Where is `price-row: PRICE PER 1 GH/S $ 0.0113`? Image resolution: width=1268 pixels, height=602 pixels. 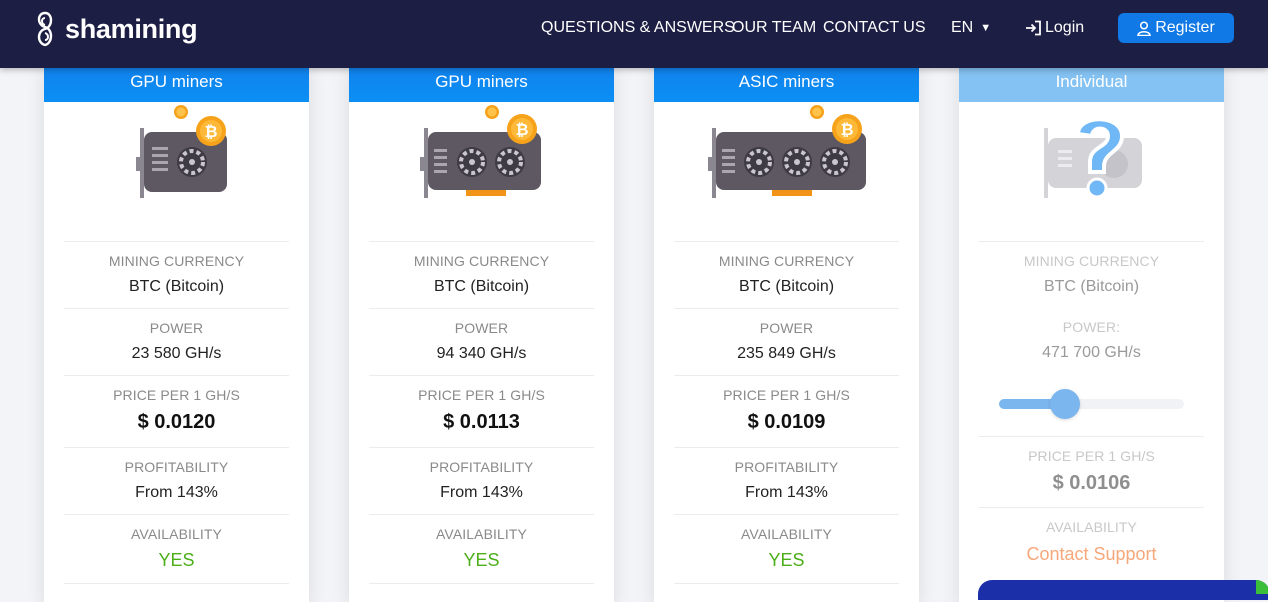 price-row: PRICE PER 1 GH/S $ 0.0113 is located at coordinates (481, 411).